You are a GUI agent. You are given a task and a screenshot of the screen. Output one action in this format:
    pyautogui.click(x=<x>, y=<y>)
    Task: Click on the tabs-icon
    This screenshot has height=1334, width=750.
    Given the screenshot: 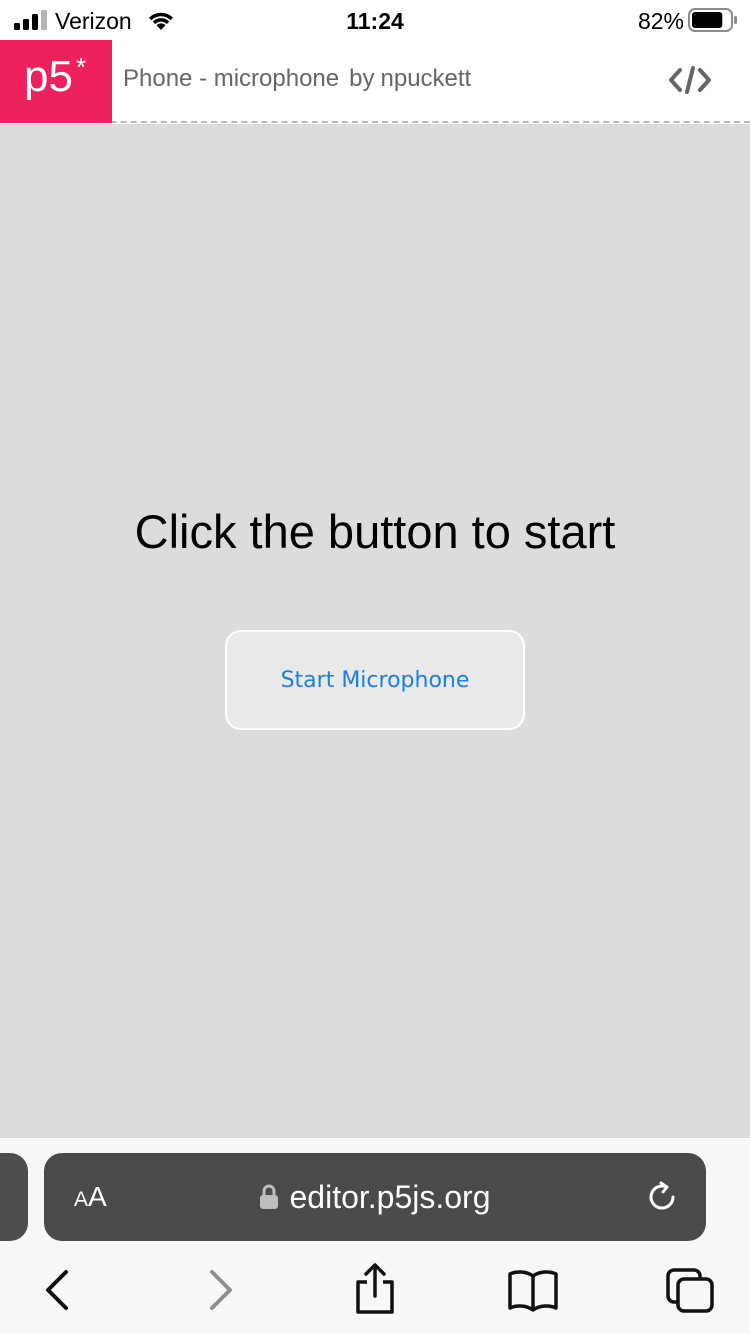 What is the action you would take?
    pyautogui.click(x=690, y=1290)
    